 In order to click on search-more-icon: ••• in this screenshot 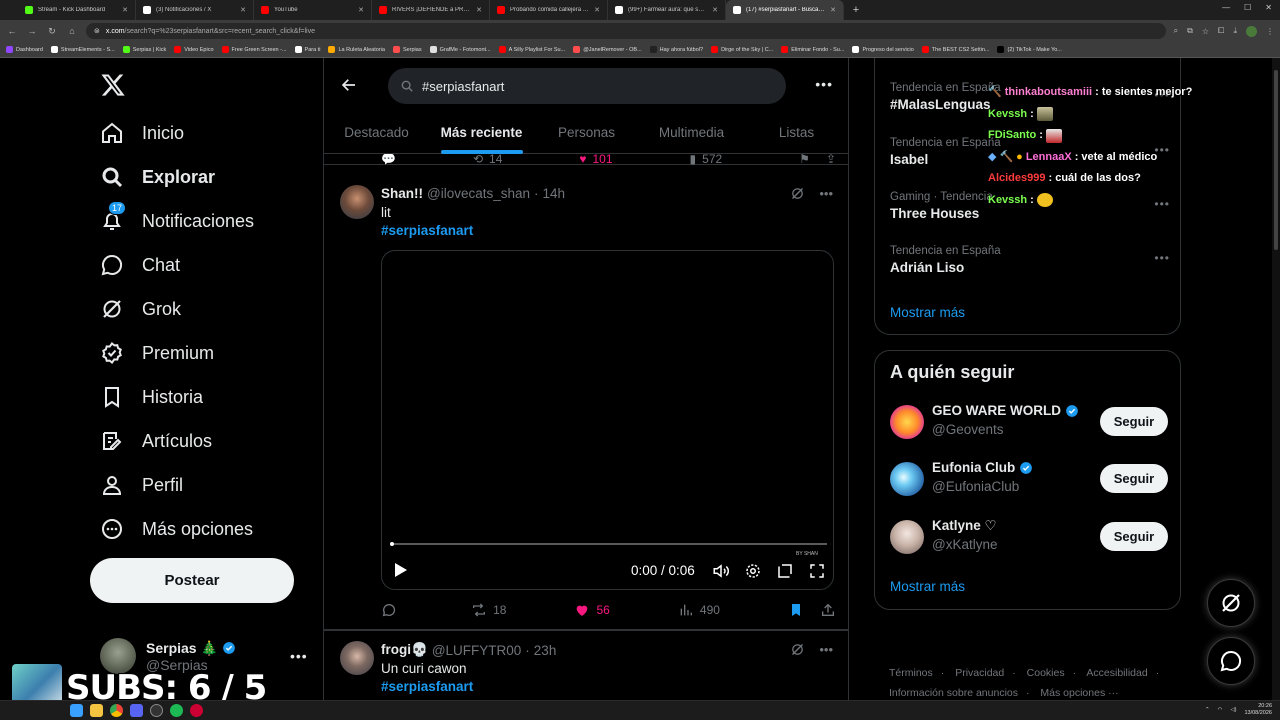, I will do `click(824, 84)`.